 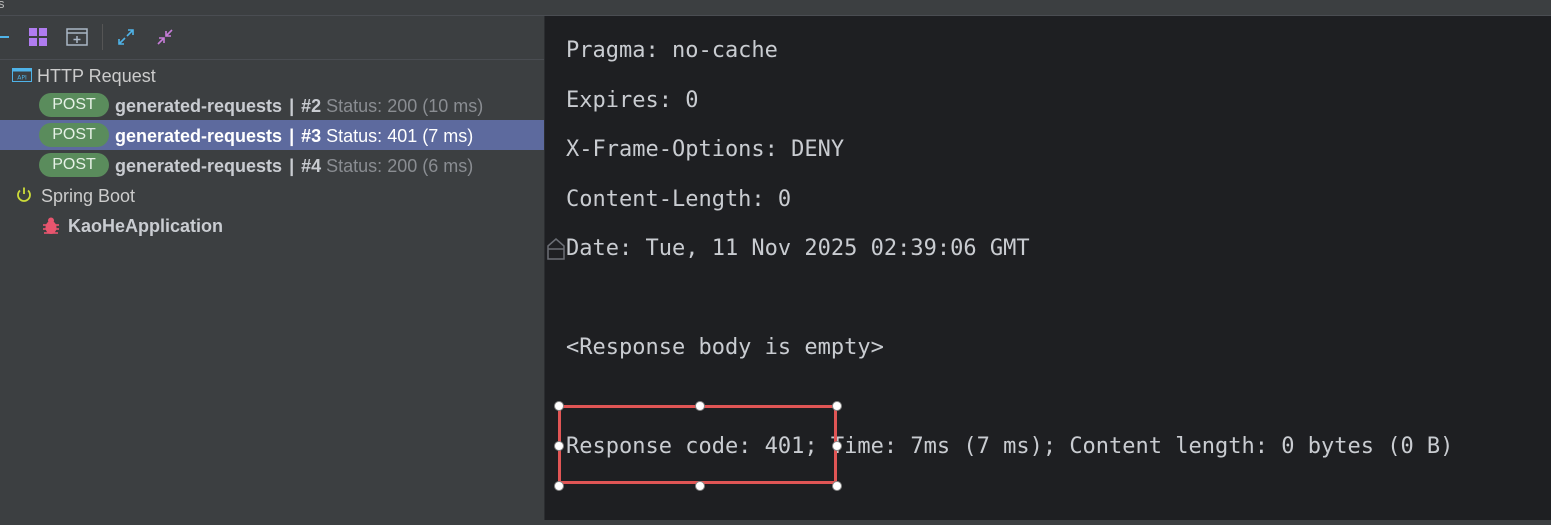 I want to click on request-status: Status: 401 (7 ms), so click(x=400, y=136).